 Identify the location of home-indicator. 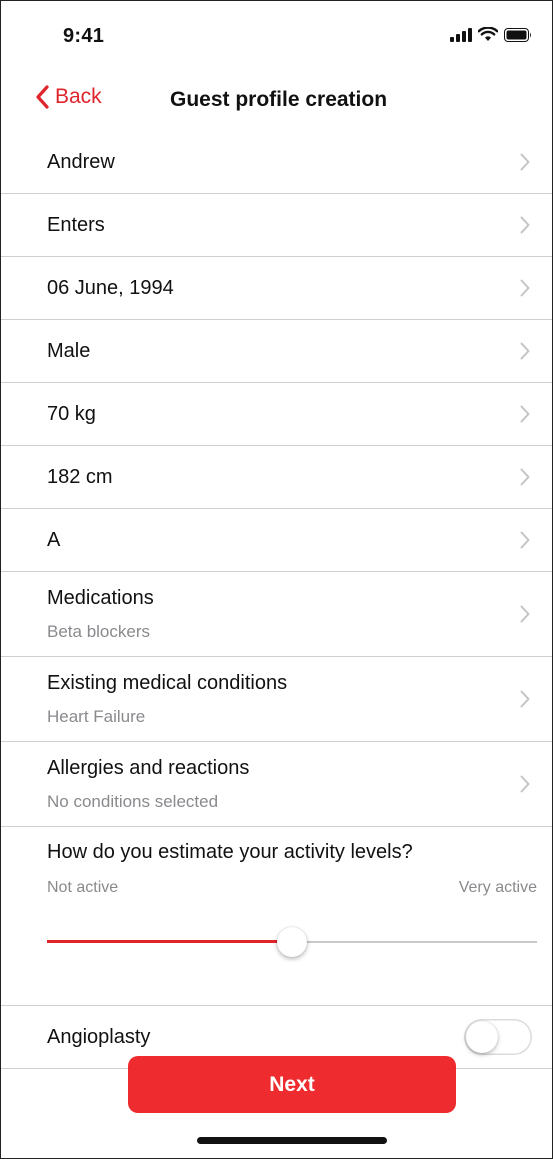
(292, 1140).